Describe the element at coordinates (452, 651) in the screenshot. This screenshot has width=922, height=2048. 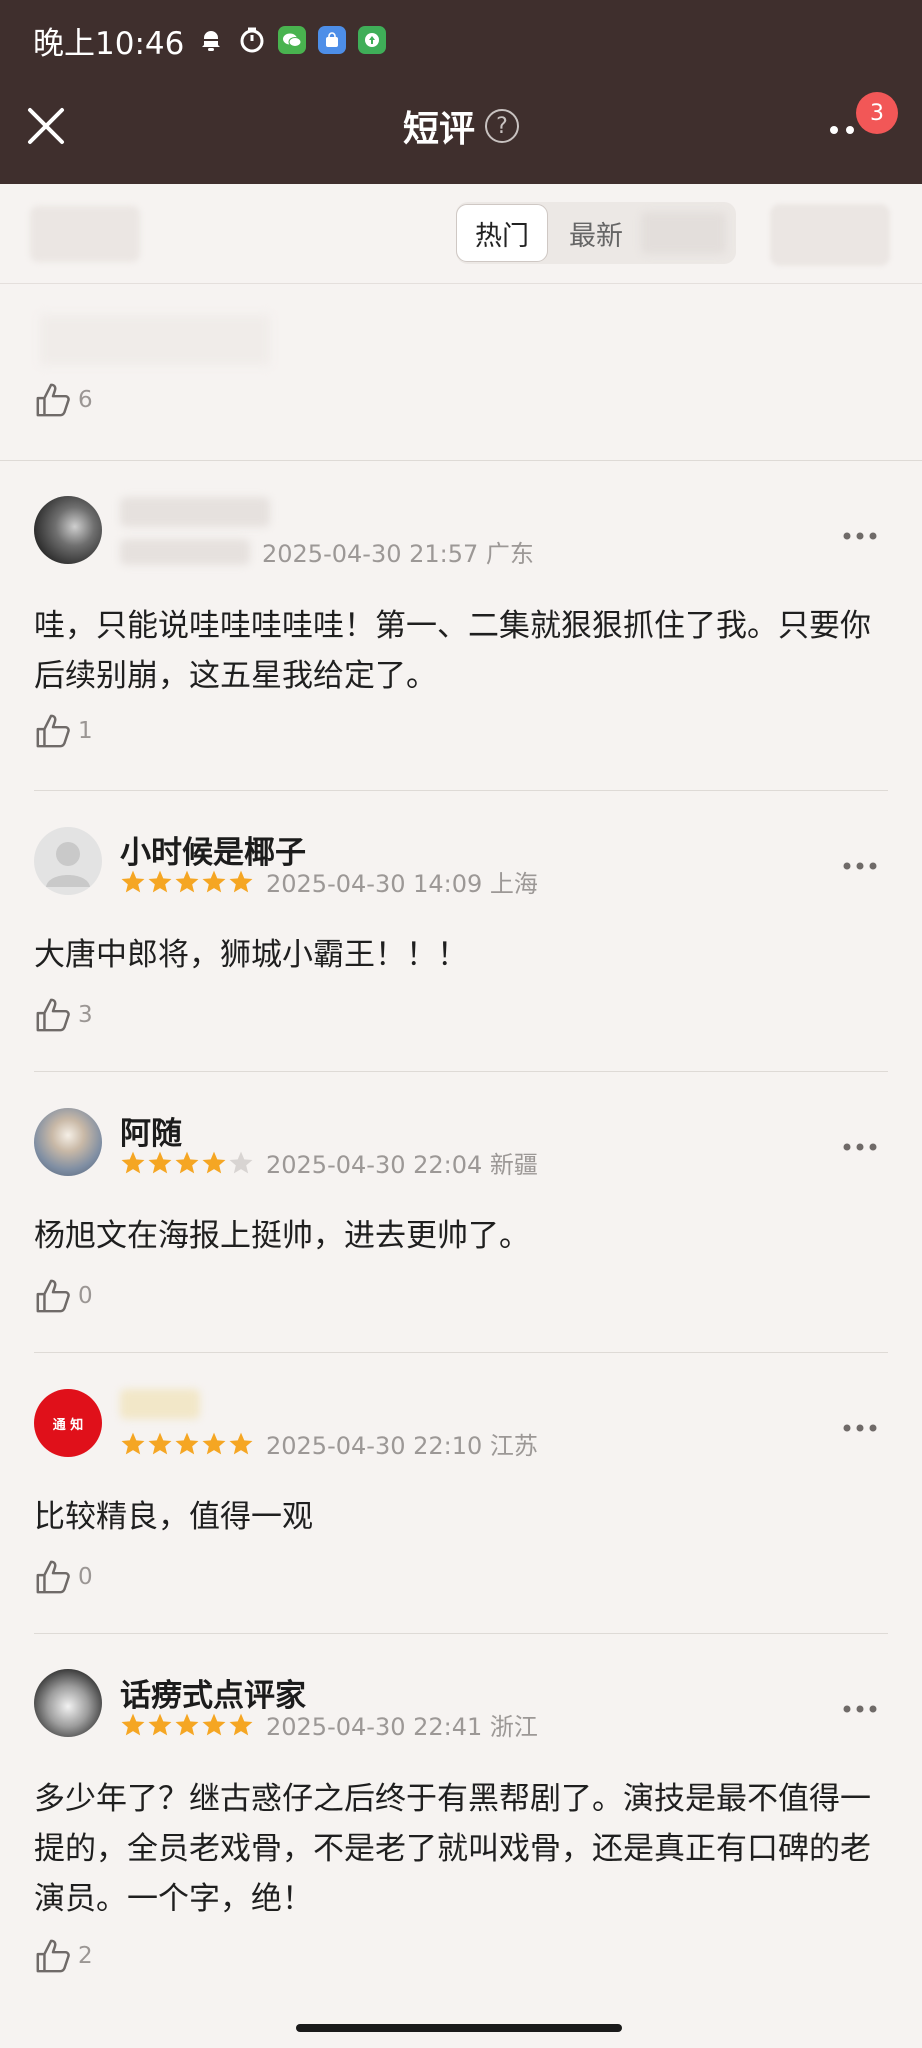
I see `review-content: 哇，只能说哇哇哇哇哇！第一、二集就狠狠抓住了我。只要你后续别崩，这五星我给定了。` at that location.